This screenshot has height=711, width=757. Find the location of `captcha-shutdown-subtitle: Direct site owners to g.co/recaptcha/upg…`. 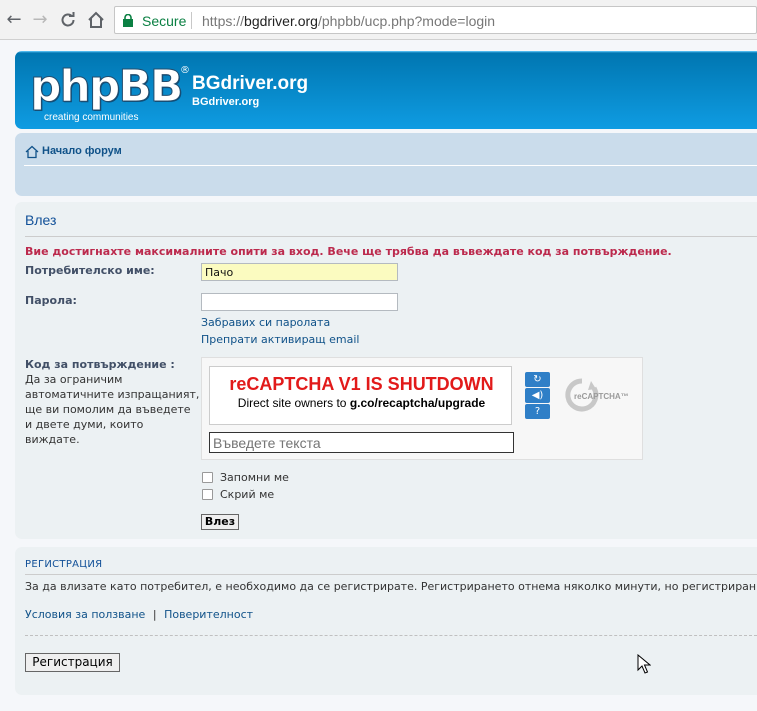

captcha-shutdown-subtitle: Direct site owners to g.co/recaptcha/upg… is located at coordinates (361, 403).